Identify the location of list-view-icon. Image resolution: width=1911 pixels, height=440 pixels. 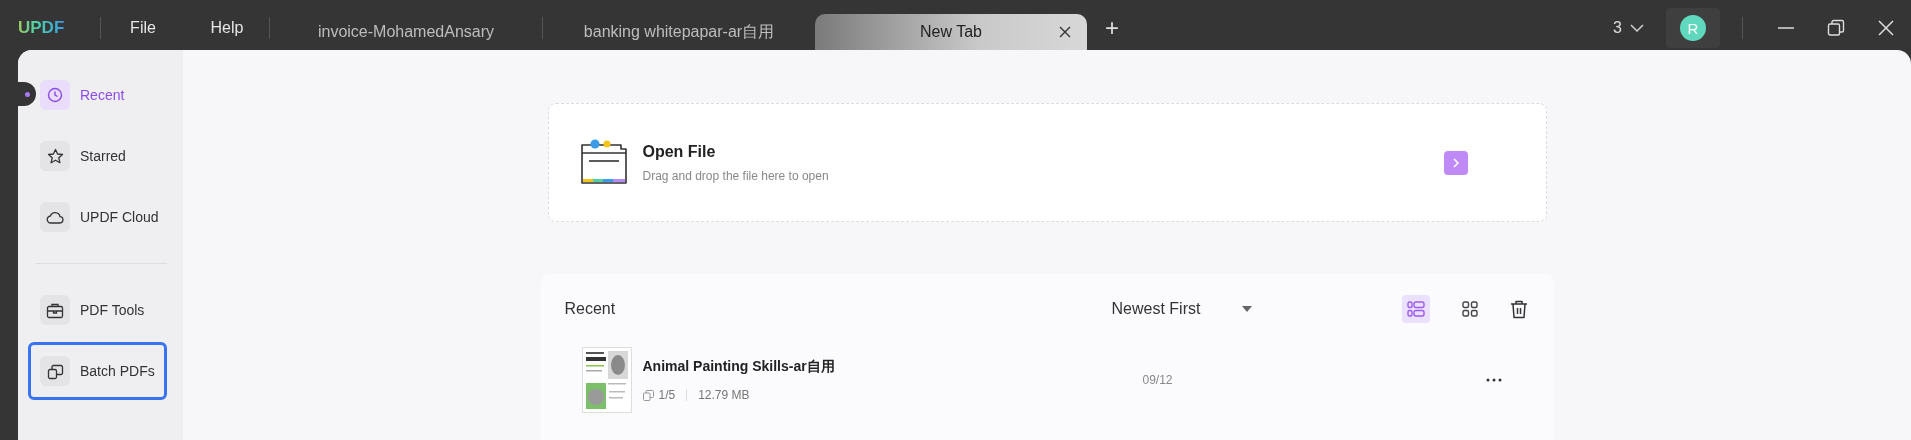
(1415, 309).